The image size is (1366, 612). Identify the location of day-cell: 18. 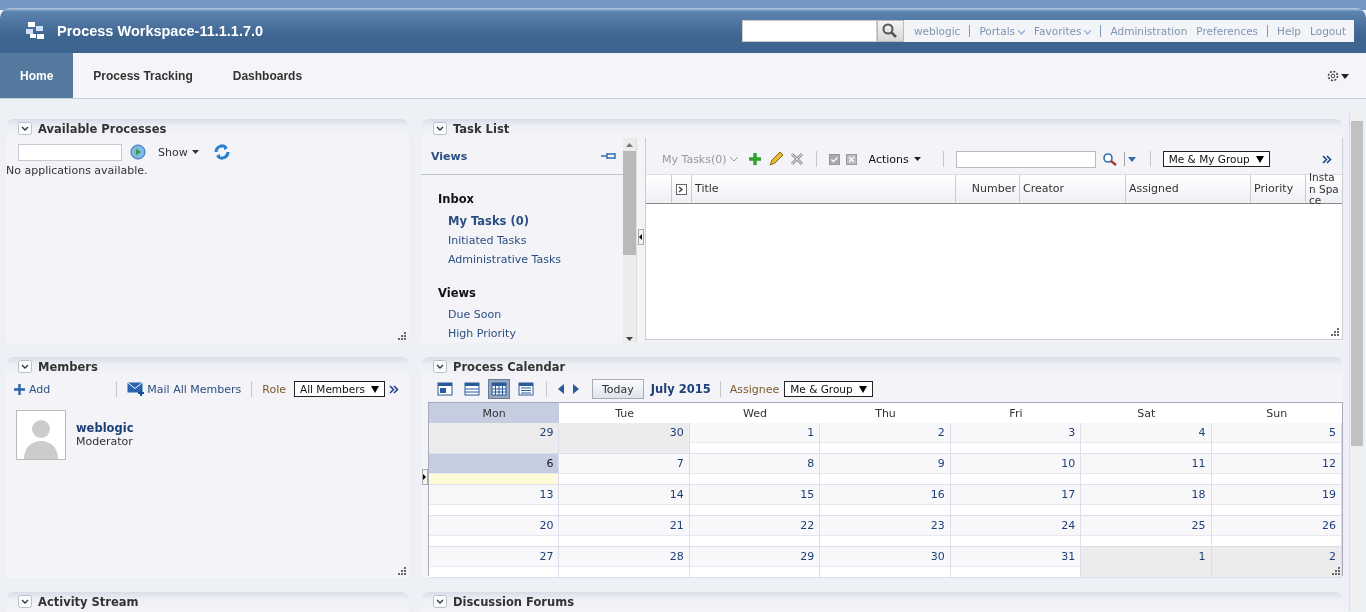
(1146, 500).